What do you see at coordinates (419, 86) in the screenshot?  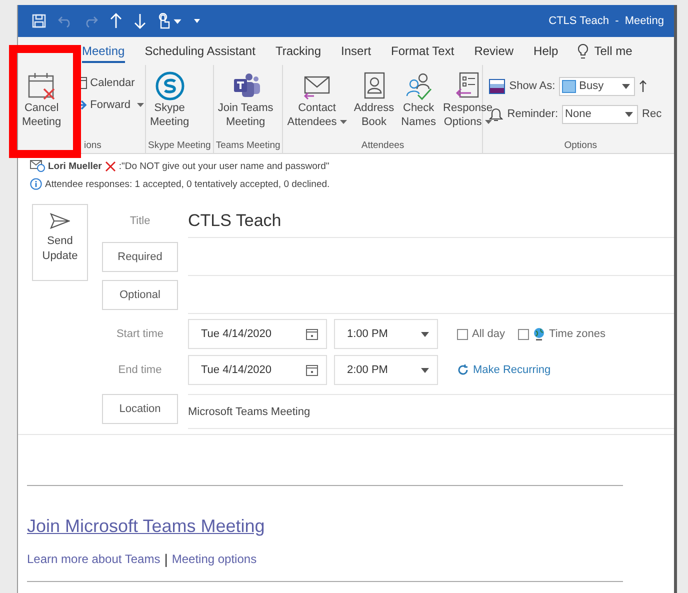 I see `check-names-icon` at bounding box center [419, 86].